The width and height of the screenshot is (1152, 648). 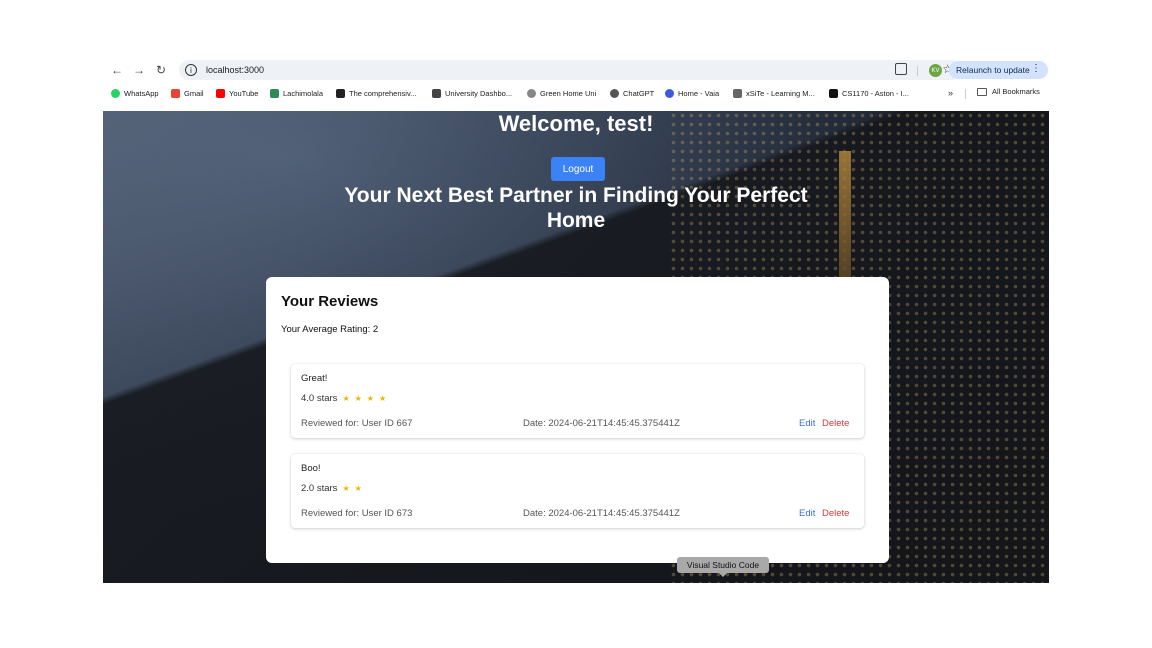 What do you see at coordinates (993, 70) in the screenshot?
I see `relaunch-label: Relaunch to update` at bounding box center [993, 70].